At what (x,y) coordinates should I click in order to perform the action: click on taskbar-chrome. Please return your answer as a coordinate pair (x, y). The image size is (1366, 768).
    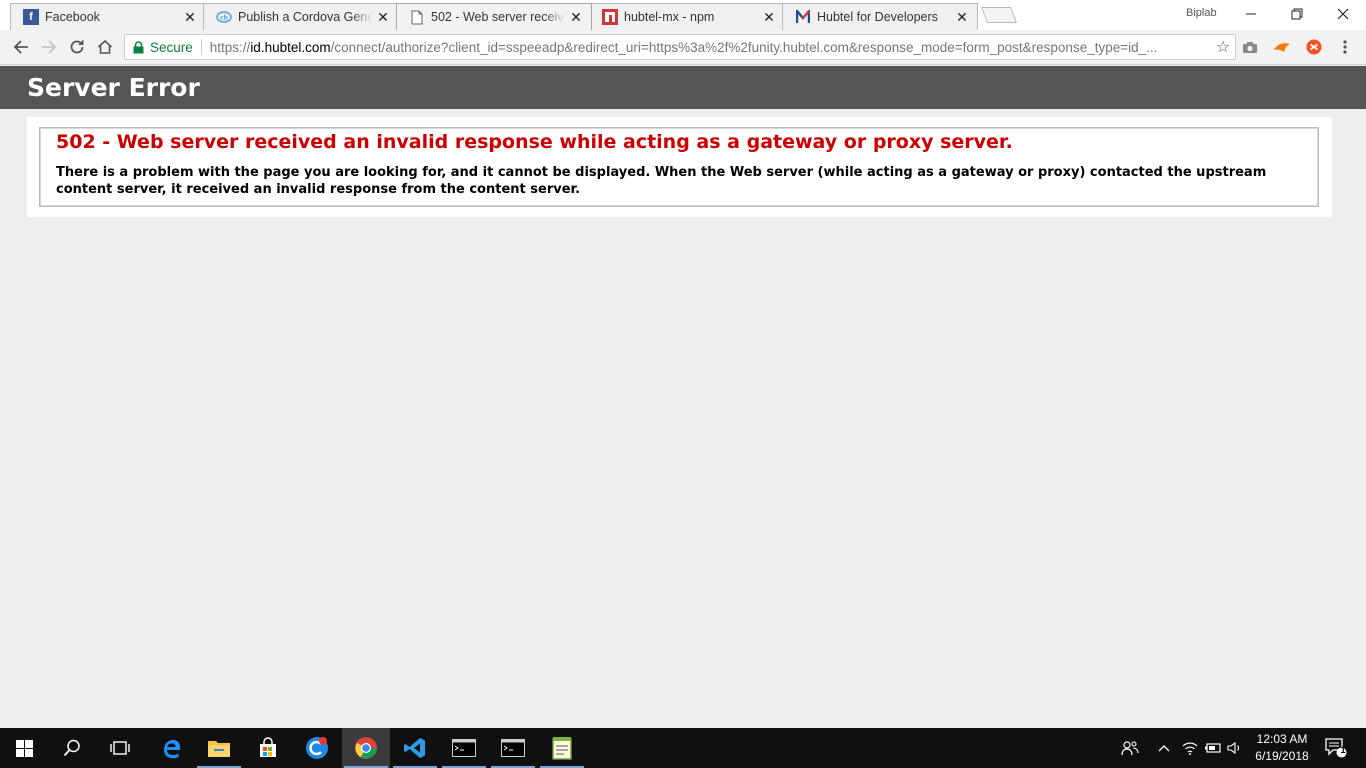
    Looking at the image, I should click on (366, 748).